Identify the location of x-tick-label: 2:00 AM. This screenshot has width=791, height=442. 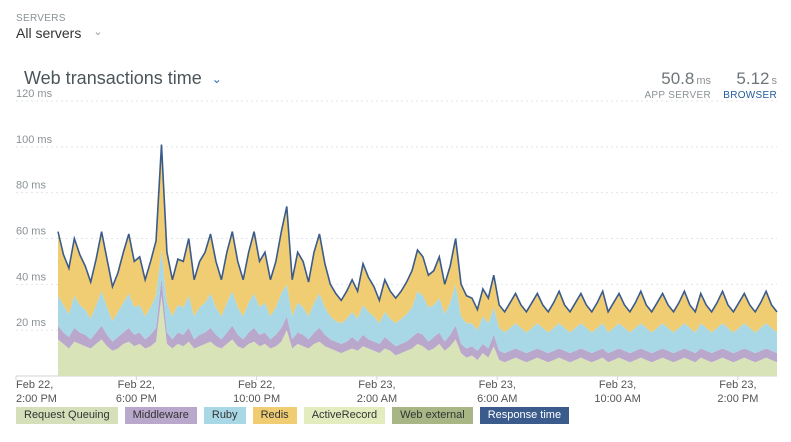
(377, 399).